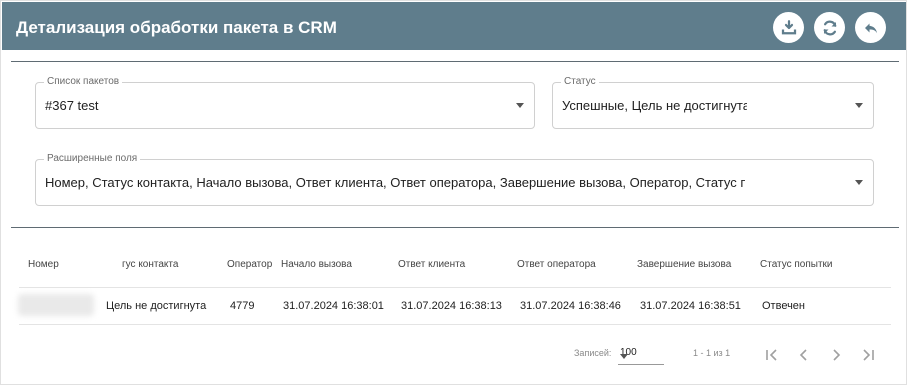 The image size is (907, 385). Describe the element at coordinates (580, 81) in the screenshot. I see `status-label: Статус` at that location.